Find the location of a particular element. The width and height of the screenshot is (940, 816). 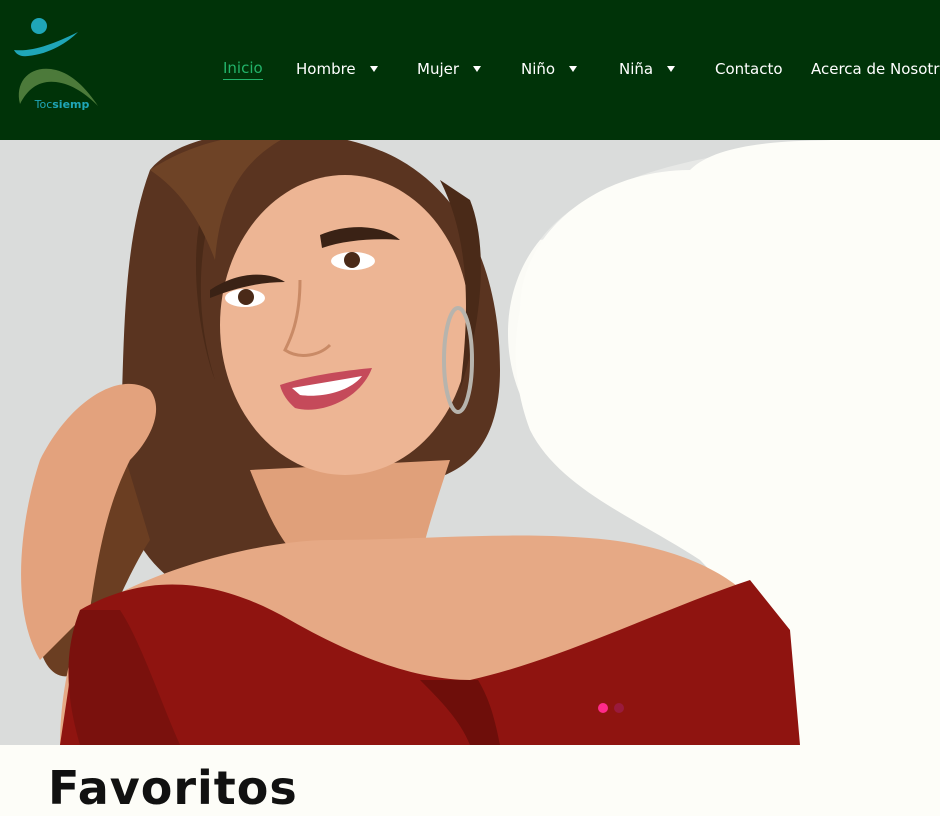

logo-word-2: siemp is located at coordinates (71, 104).